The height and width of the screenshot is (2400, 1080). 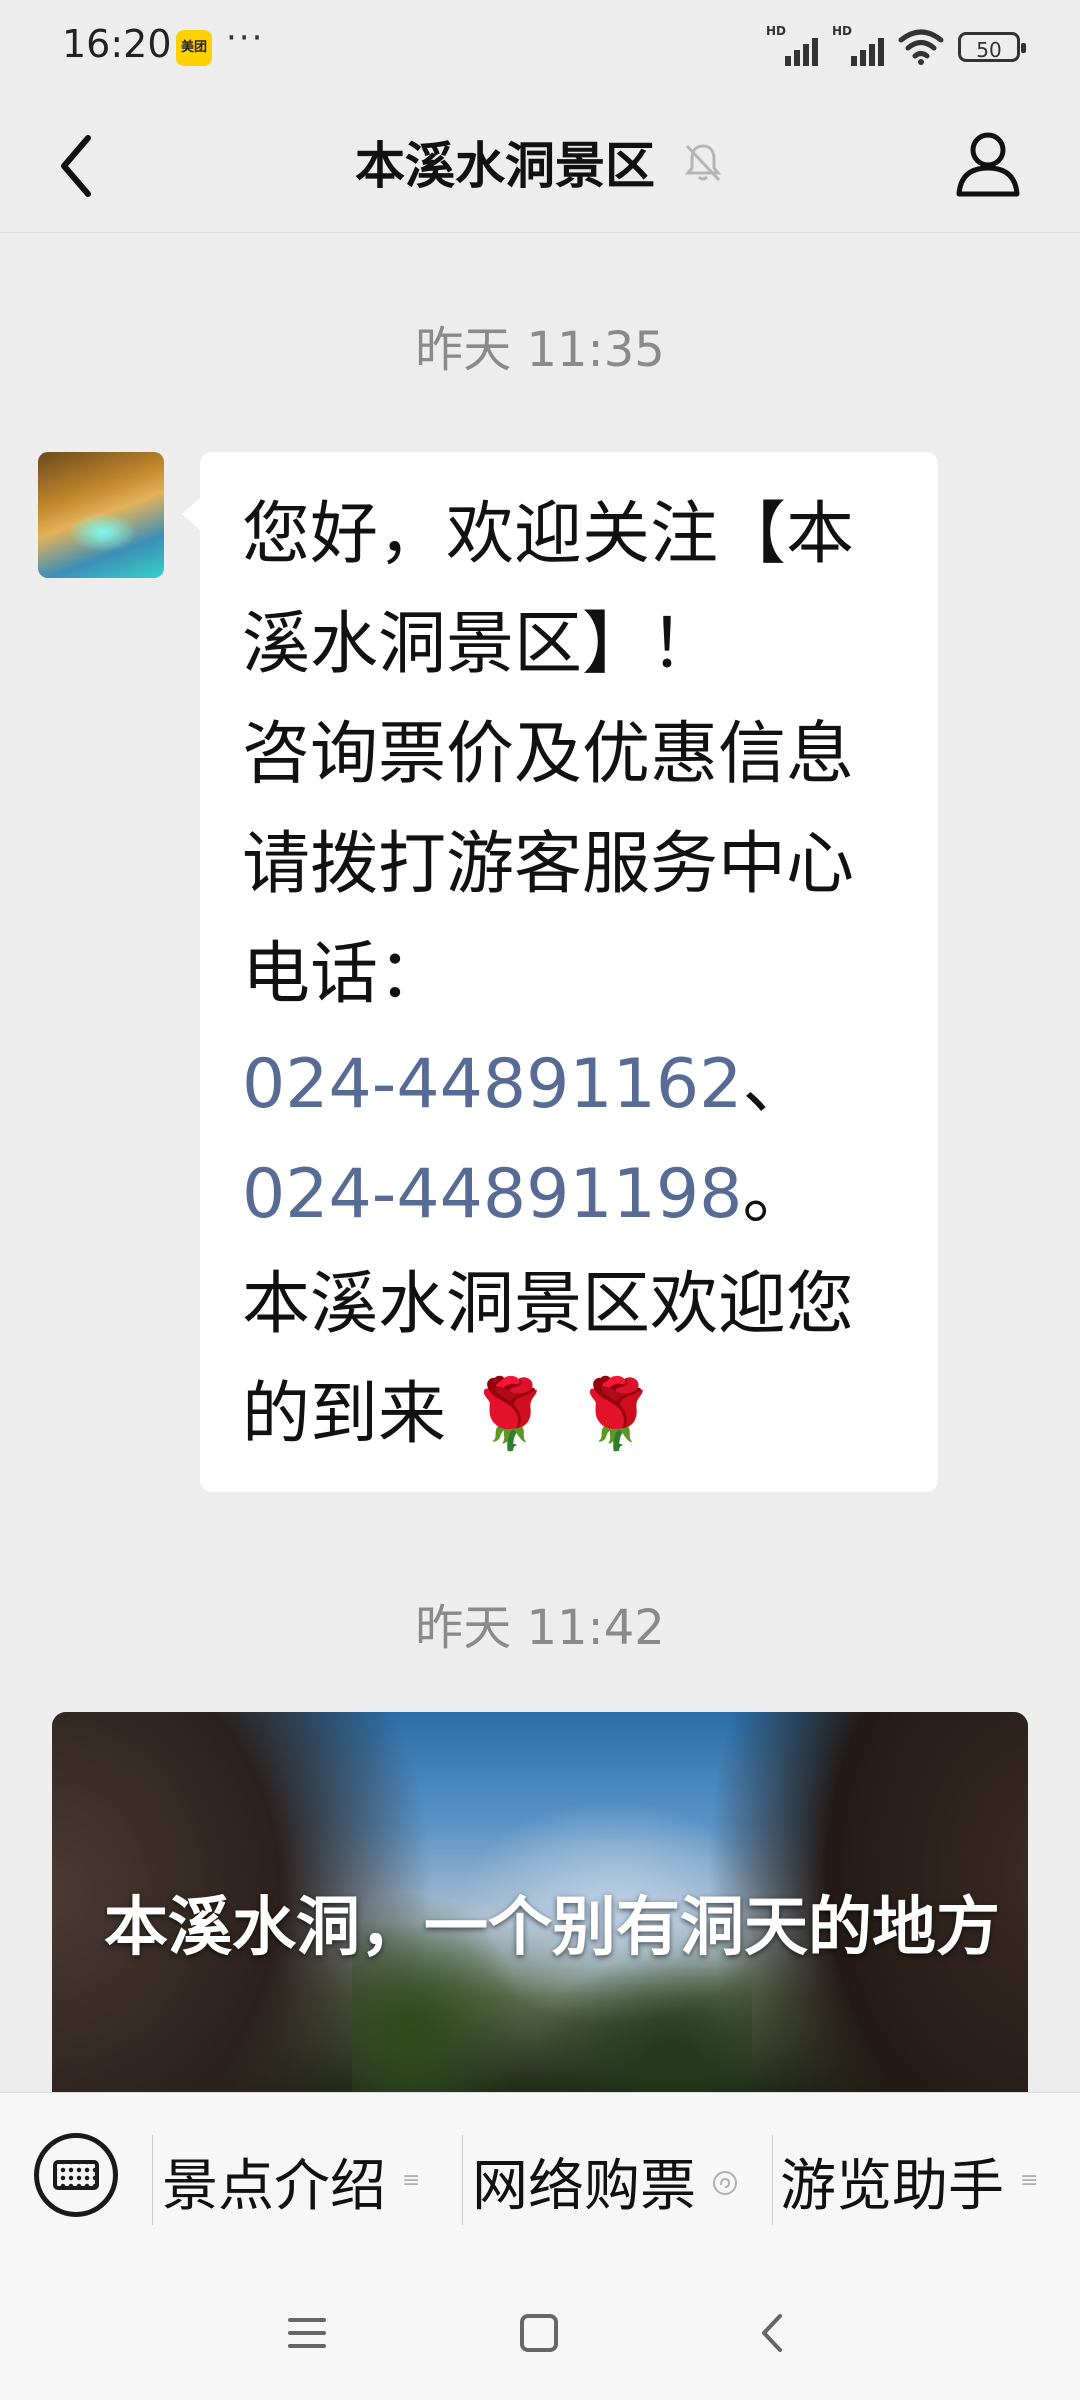 I want to click on article-title: 本溪水洞，一个别有洞天的地方, so click(x=552, y=1928).